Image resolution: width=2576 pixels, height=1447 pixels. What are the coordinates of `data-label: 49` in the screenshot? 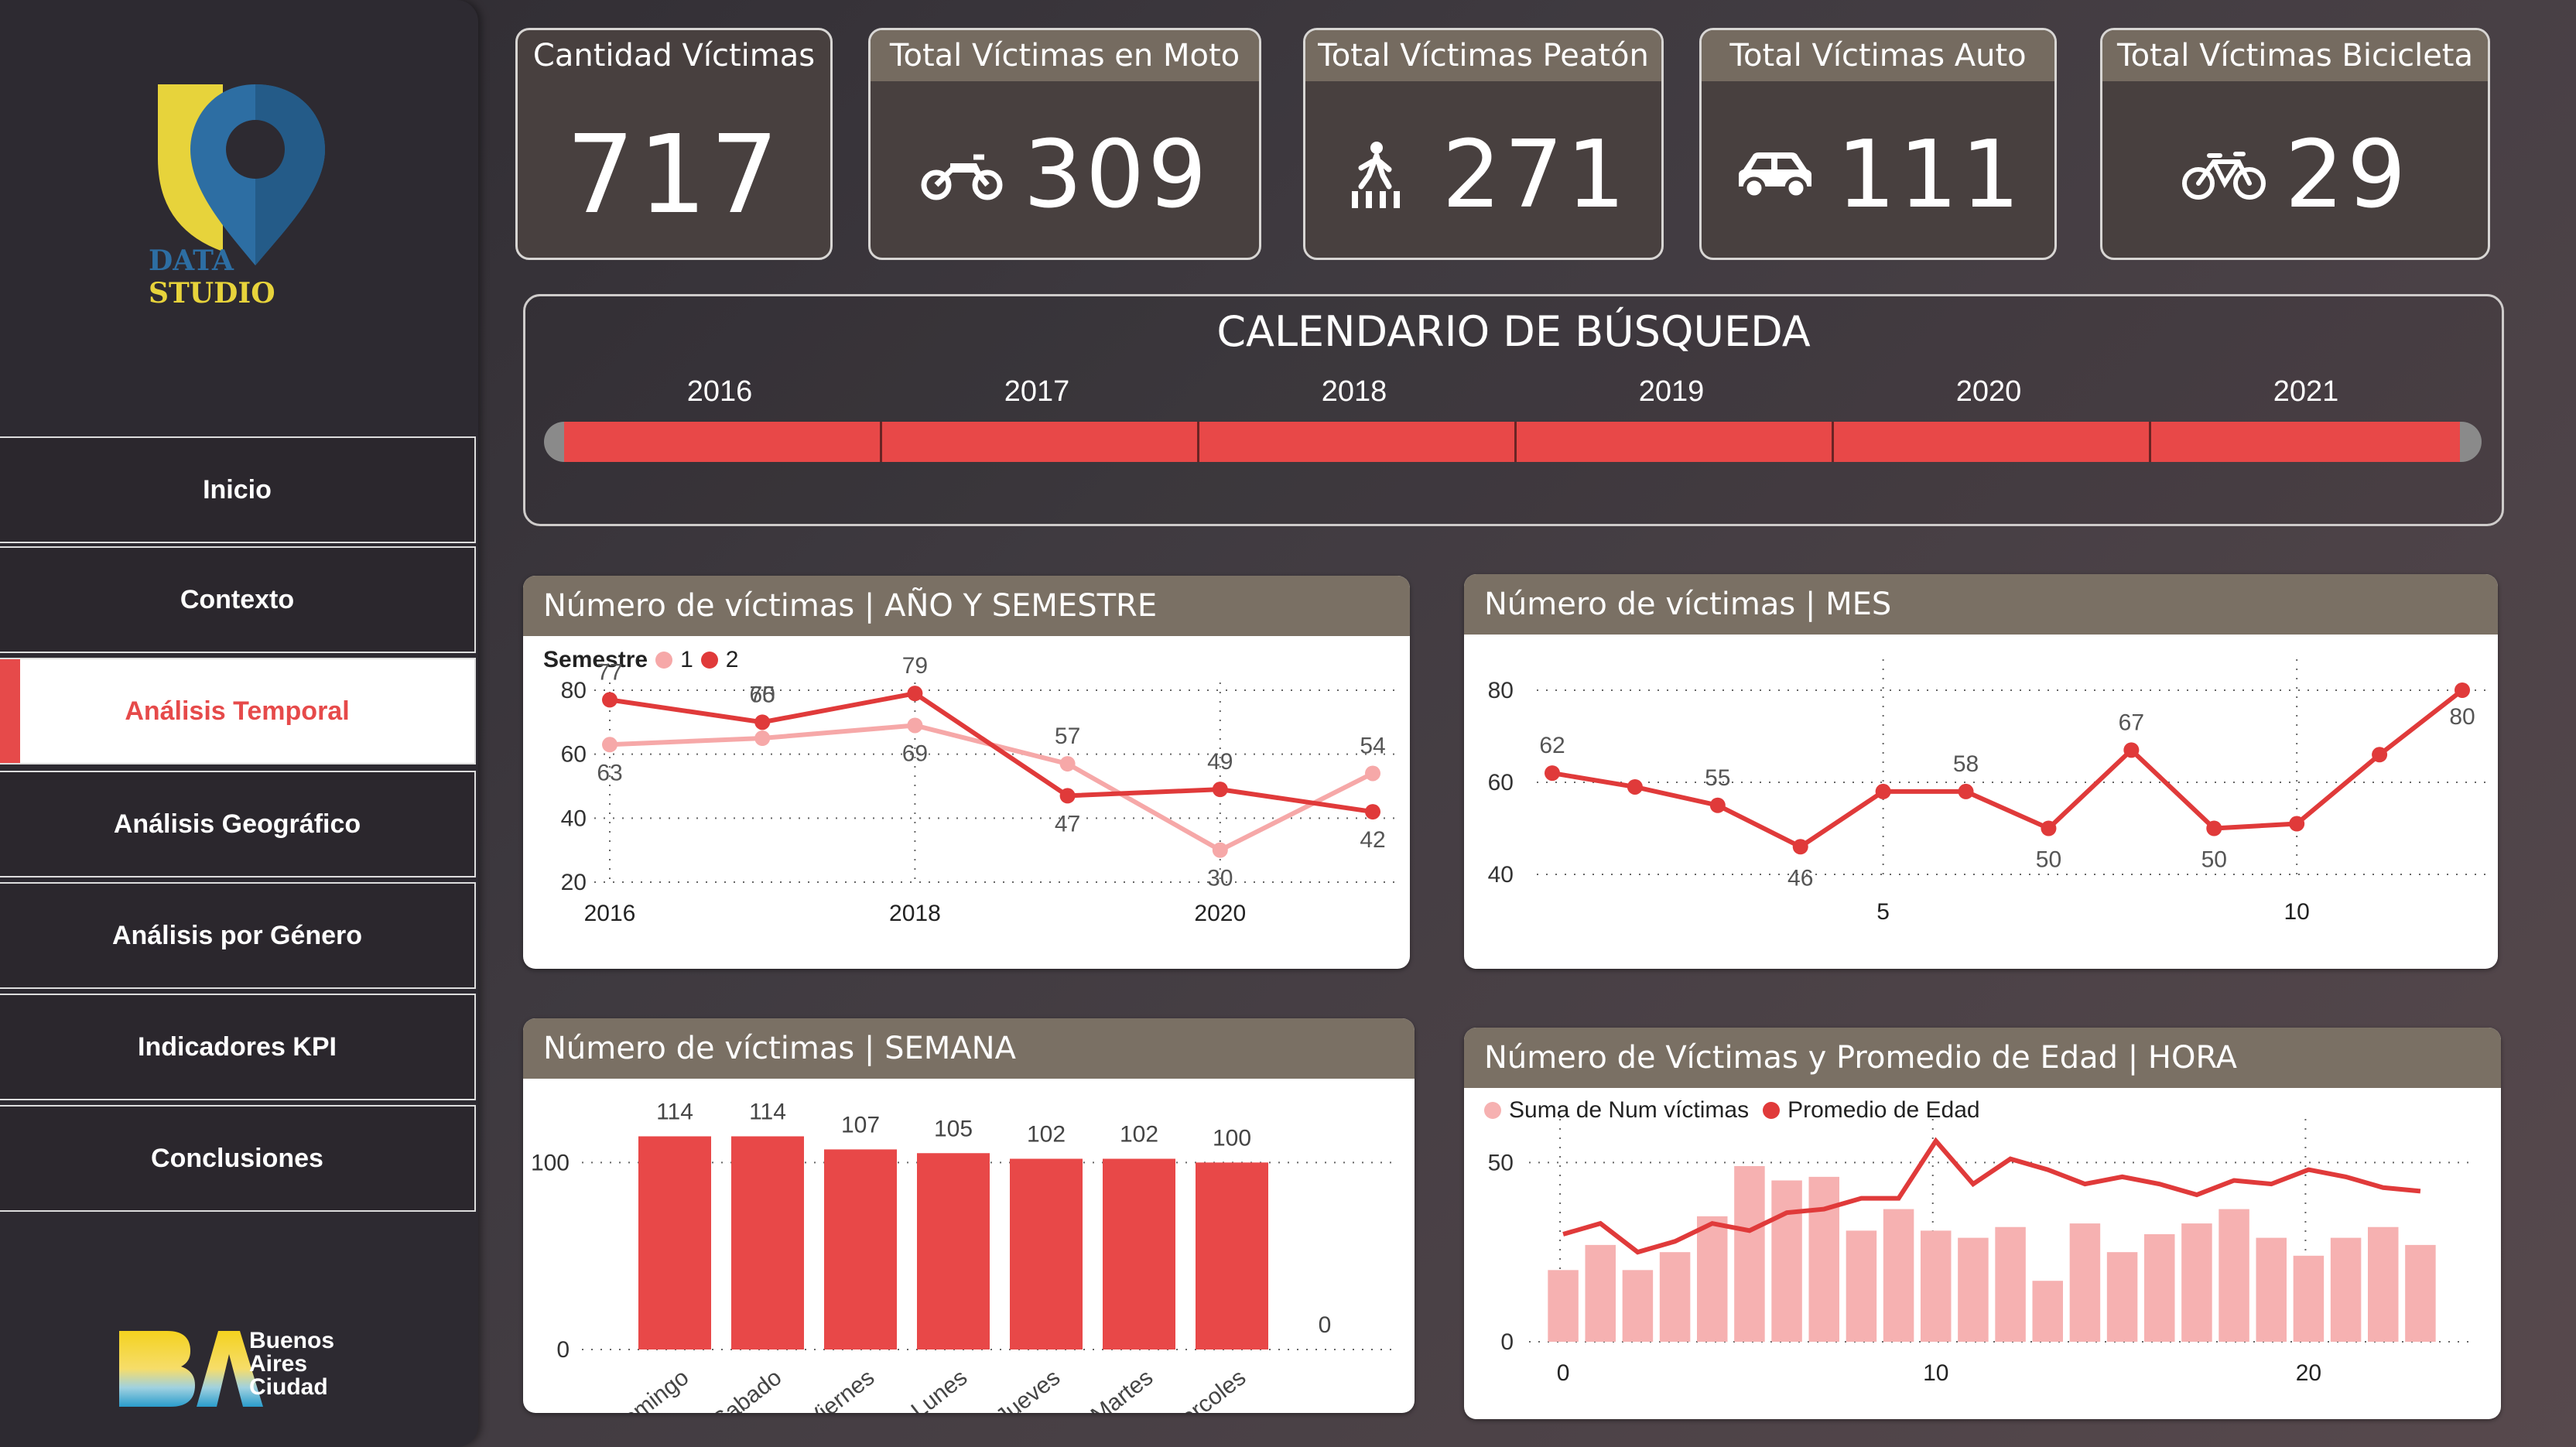 It's located at (1220, 762).